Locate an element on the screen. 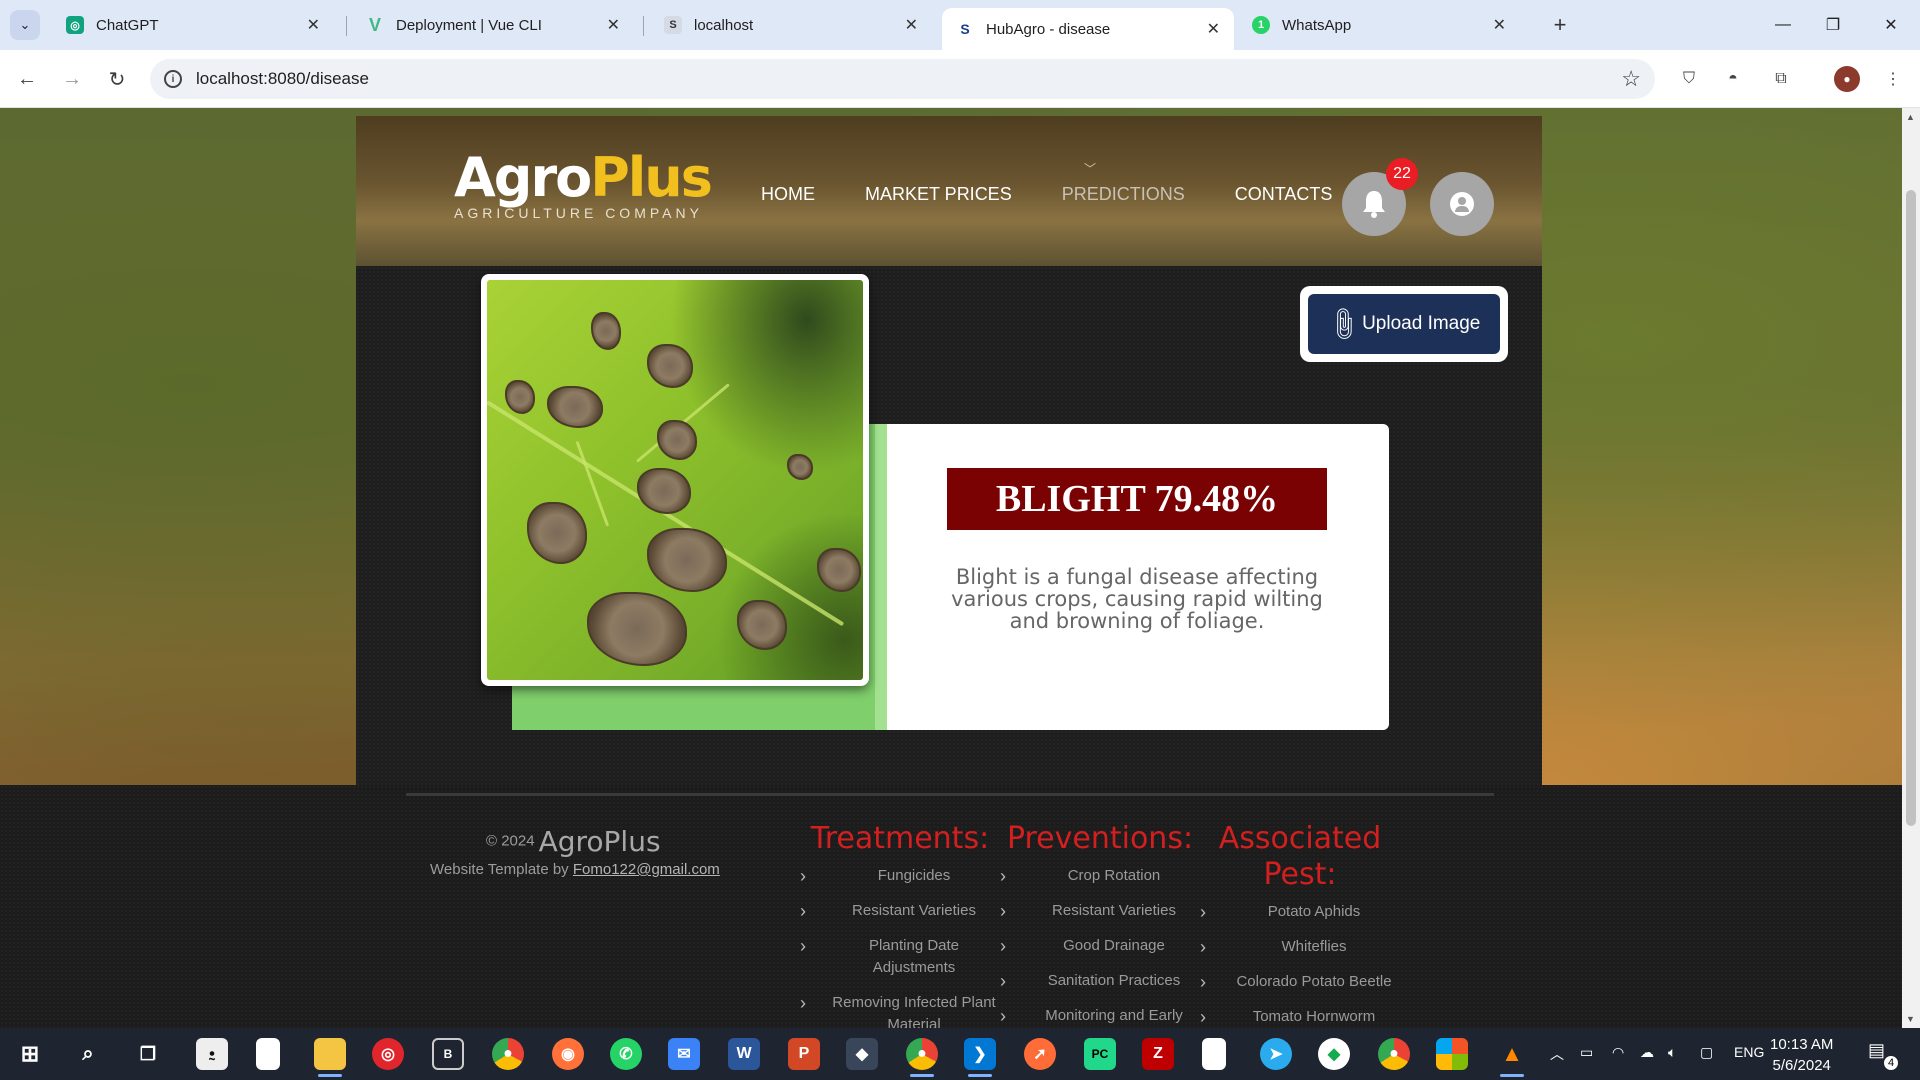  prevention-item: Sanitation Practices is located at coordinates (1100, 981).